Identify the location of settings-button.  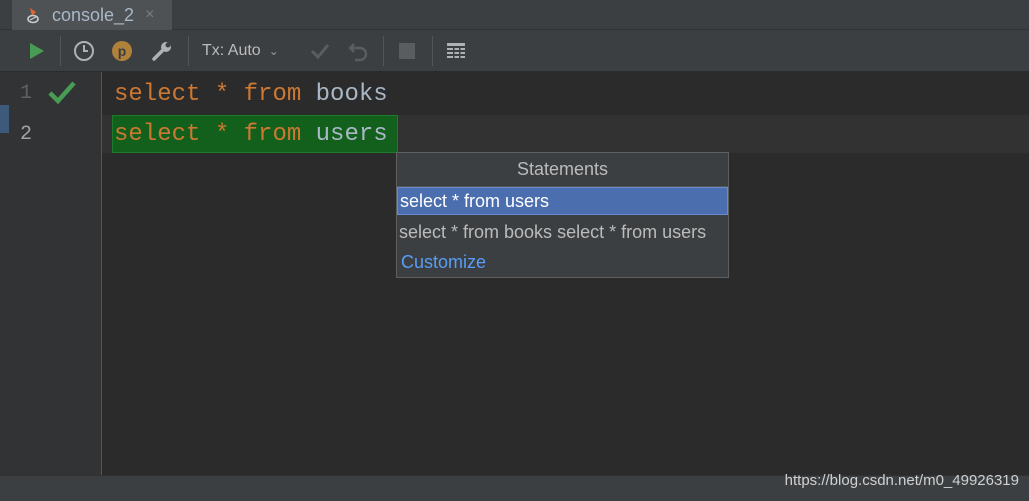
(162, 51).